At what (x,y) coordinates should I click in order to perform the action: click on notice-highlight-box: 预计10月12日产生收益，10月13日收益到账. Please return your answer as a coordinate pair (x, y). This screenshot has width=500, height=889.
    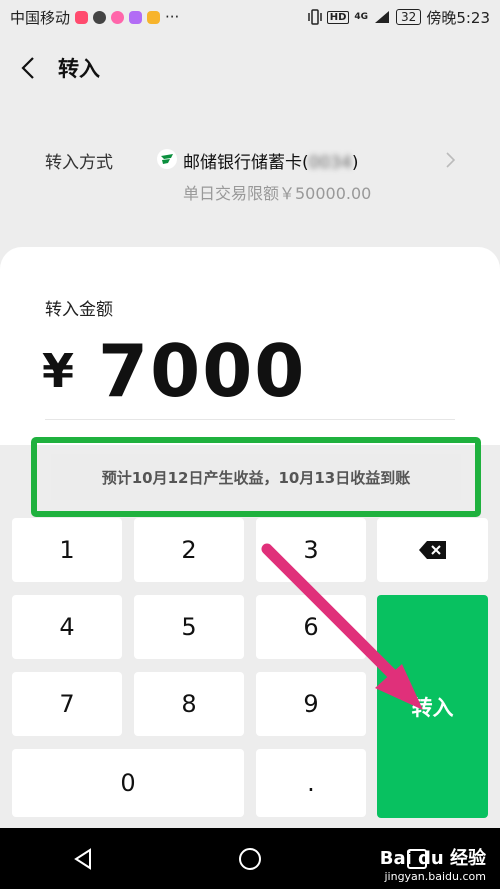
    Looking at the image, I should click on (256, 477).